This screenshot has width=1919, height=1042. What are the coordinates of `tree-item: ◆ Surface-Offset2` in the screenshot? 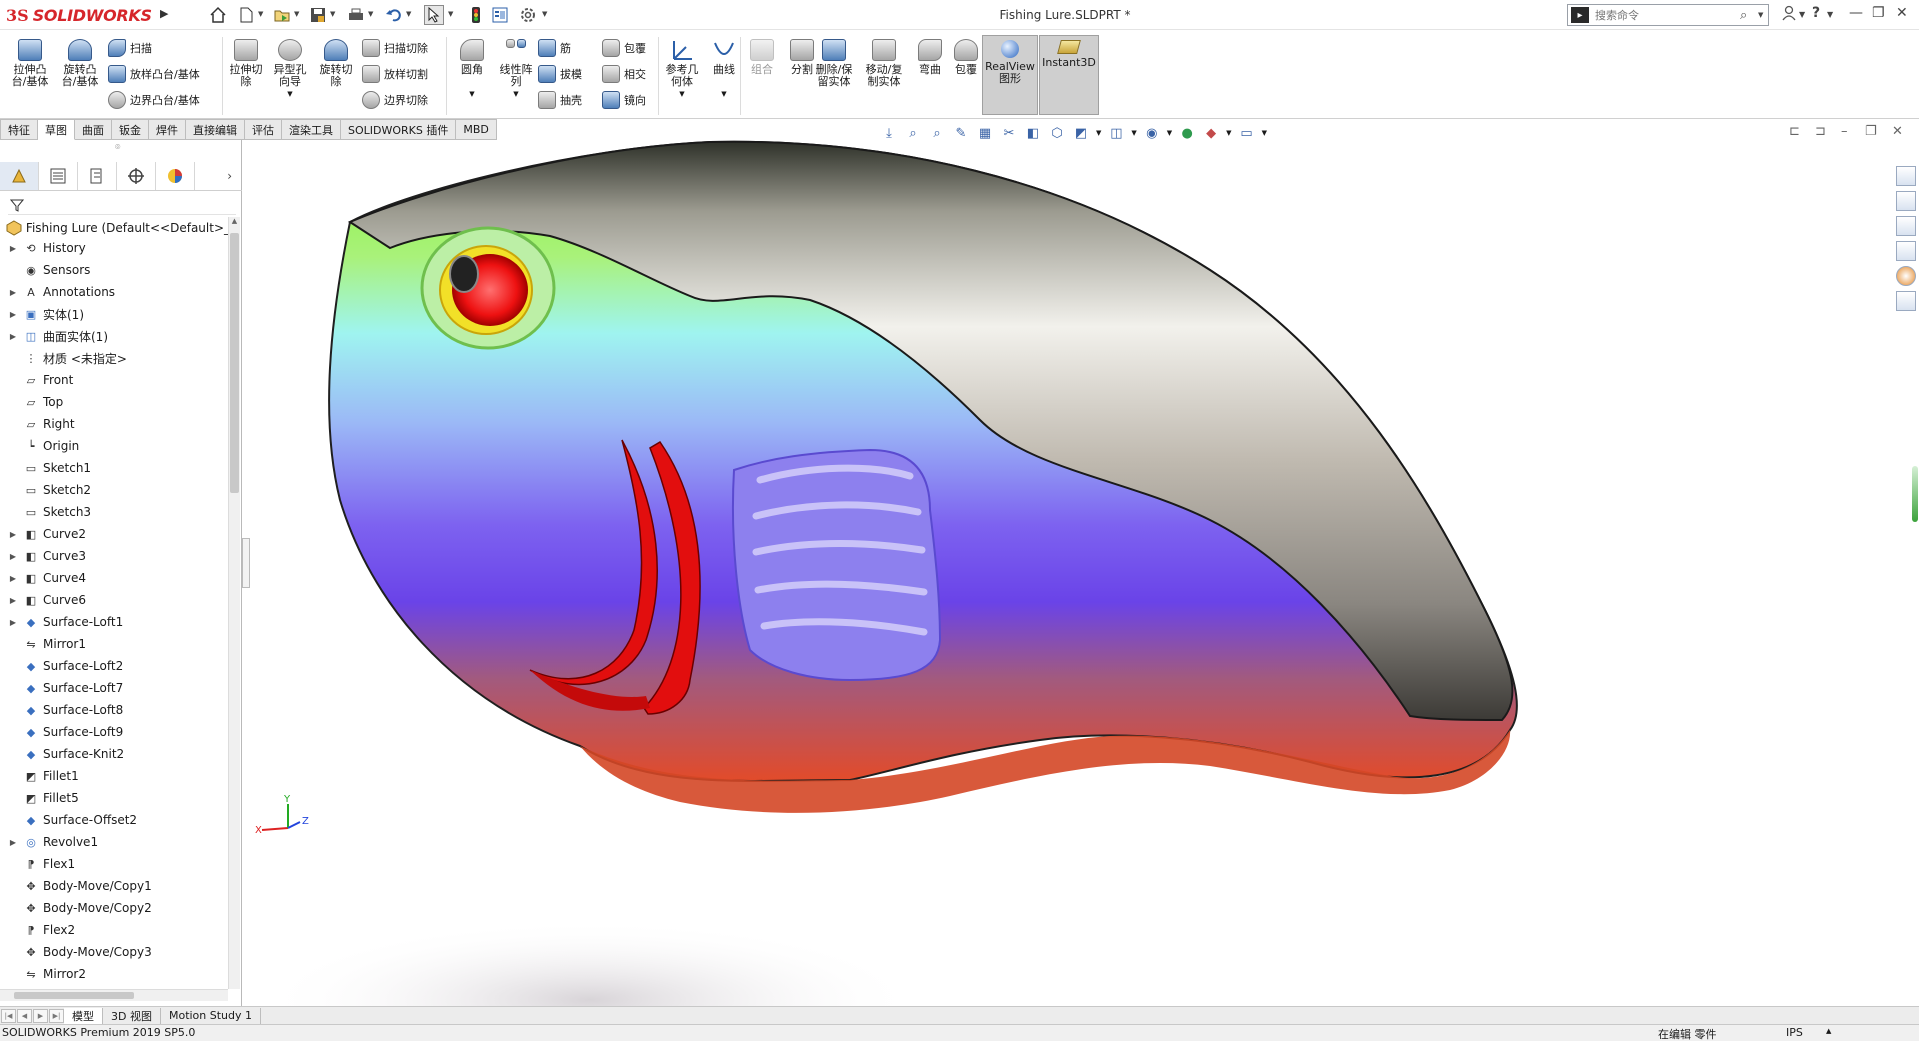 It's located at (114, 820).